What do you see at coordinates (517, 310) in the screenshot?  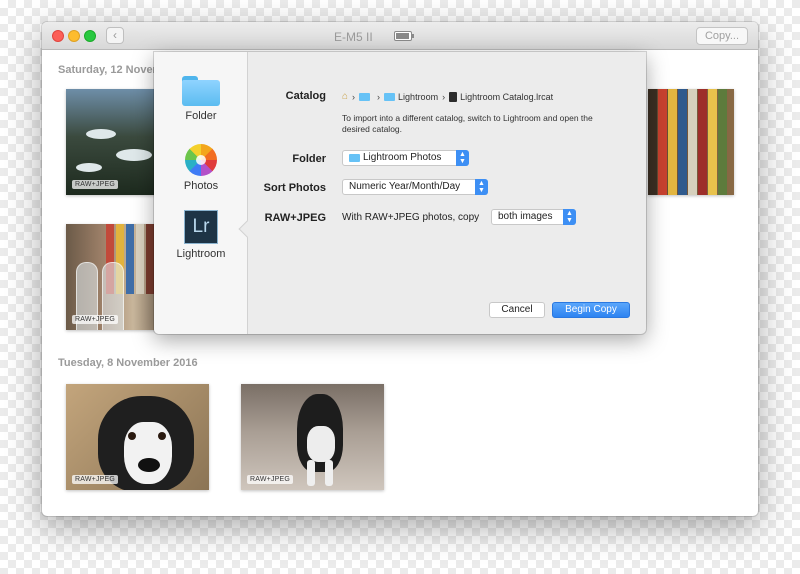 I see `cancel-button: Cancel` at bounding box center [517, 310].